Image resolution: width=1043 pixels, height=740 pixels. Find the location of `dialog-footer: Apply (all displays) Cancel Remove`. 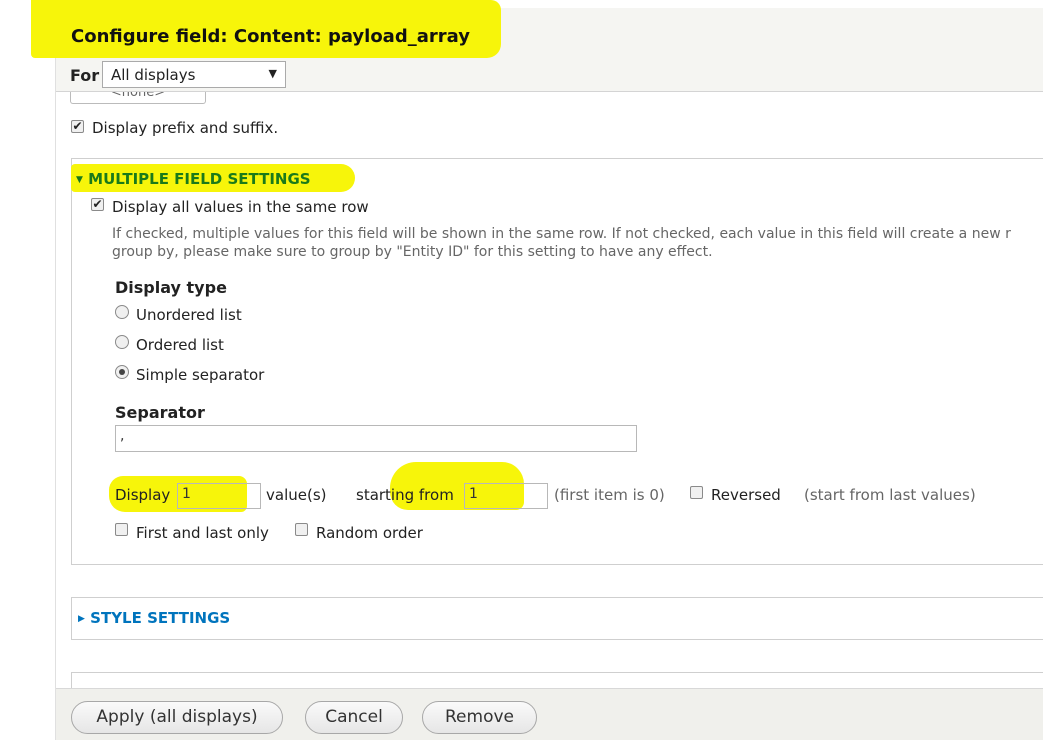

dialog-footer: Apply (all displays) Cancel Remove is located at coordinates (549, 714).